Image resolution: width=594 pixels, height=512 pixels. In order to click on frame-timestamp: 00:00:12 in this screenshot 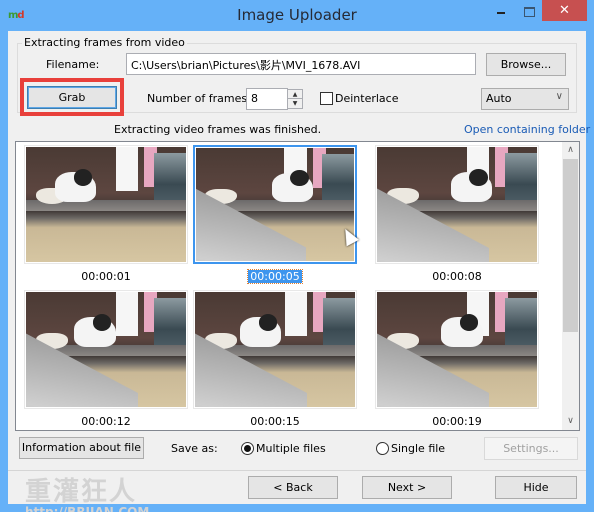, I will do `click(106, 421)`.